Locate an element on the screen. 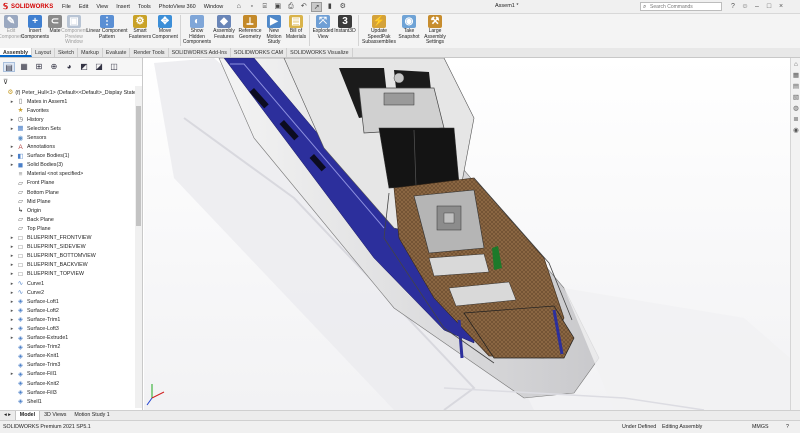 This screenshot has width=800, height=433. property-manager-icon: ▦ is located at coordinates (24, 67).